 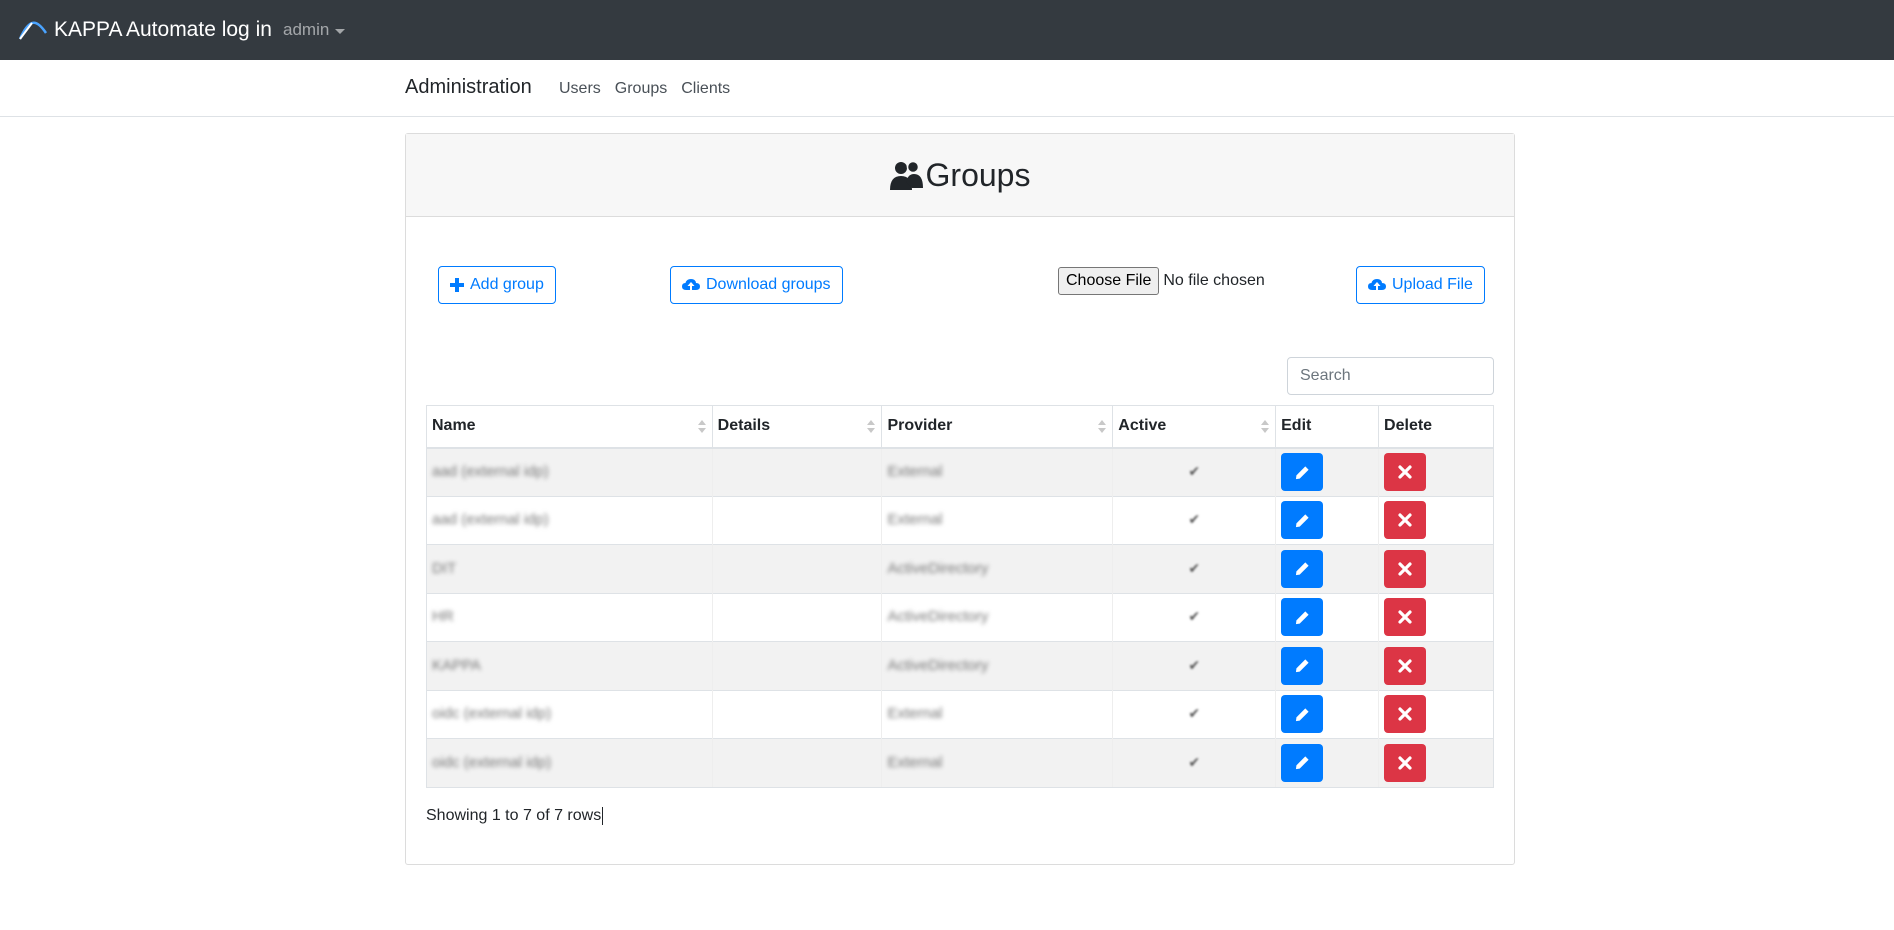 What do you see at coordinates (960, 520) in the screenshot?
I see `table-row: aad (external idp) External ✔` at bounding box center [960, 520].